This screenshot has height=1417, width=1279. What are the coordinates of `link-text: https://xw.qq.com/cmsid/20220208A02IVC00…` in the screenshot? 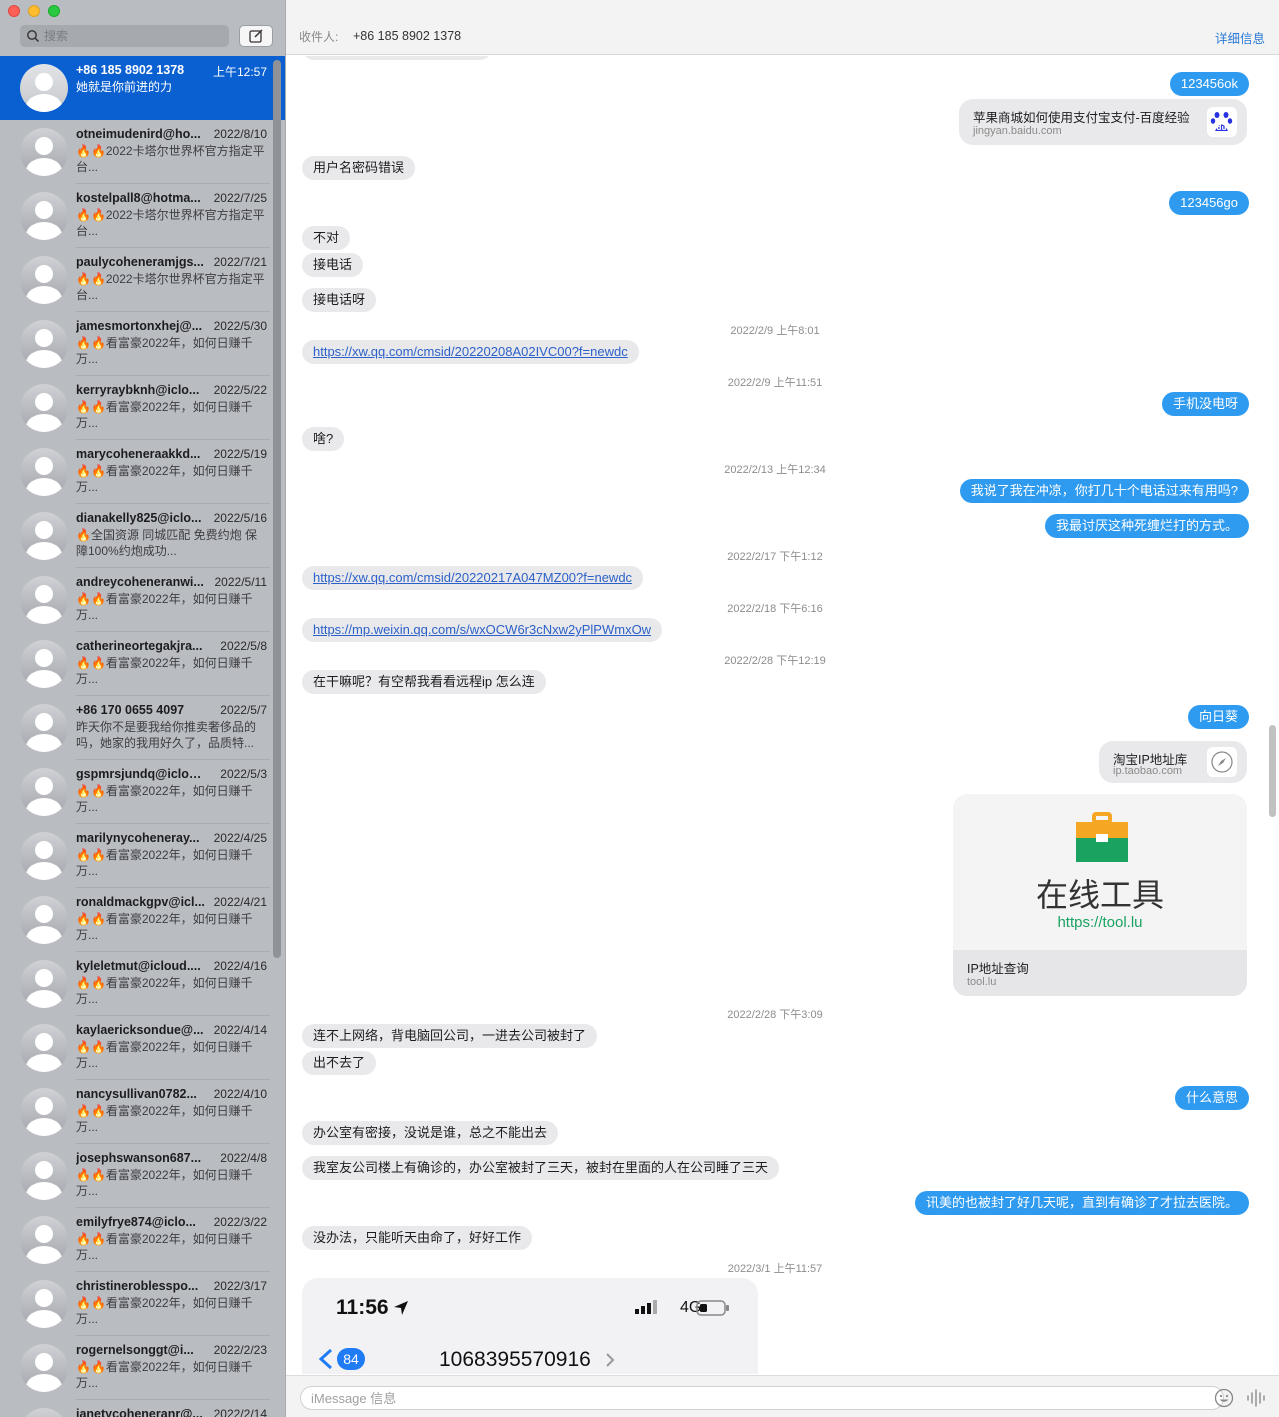 It's located at (470, 351).